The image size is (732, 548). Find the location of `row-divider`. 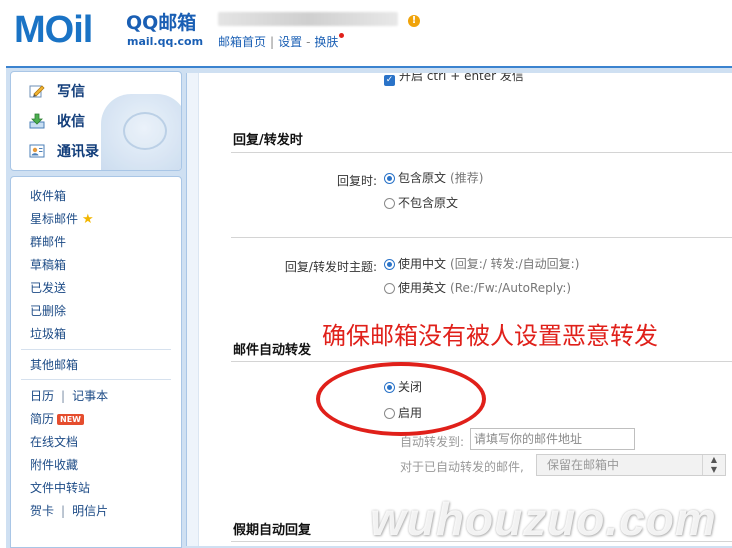

row-divider is located at coordinates (481, 237).